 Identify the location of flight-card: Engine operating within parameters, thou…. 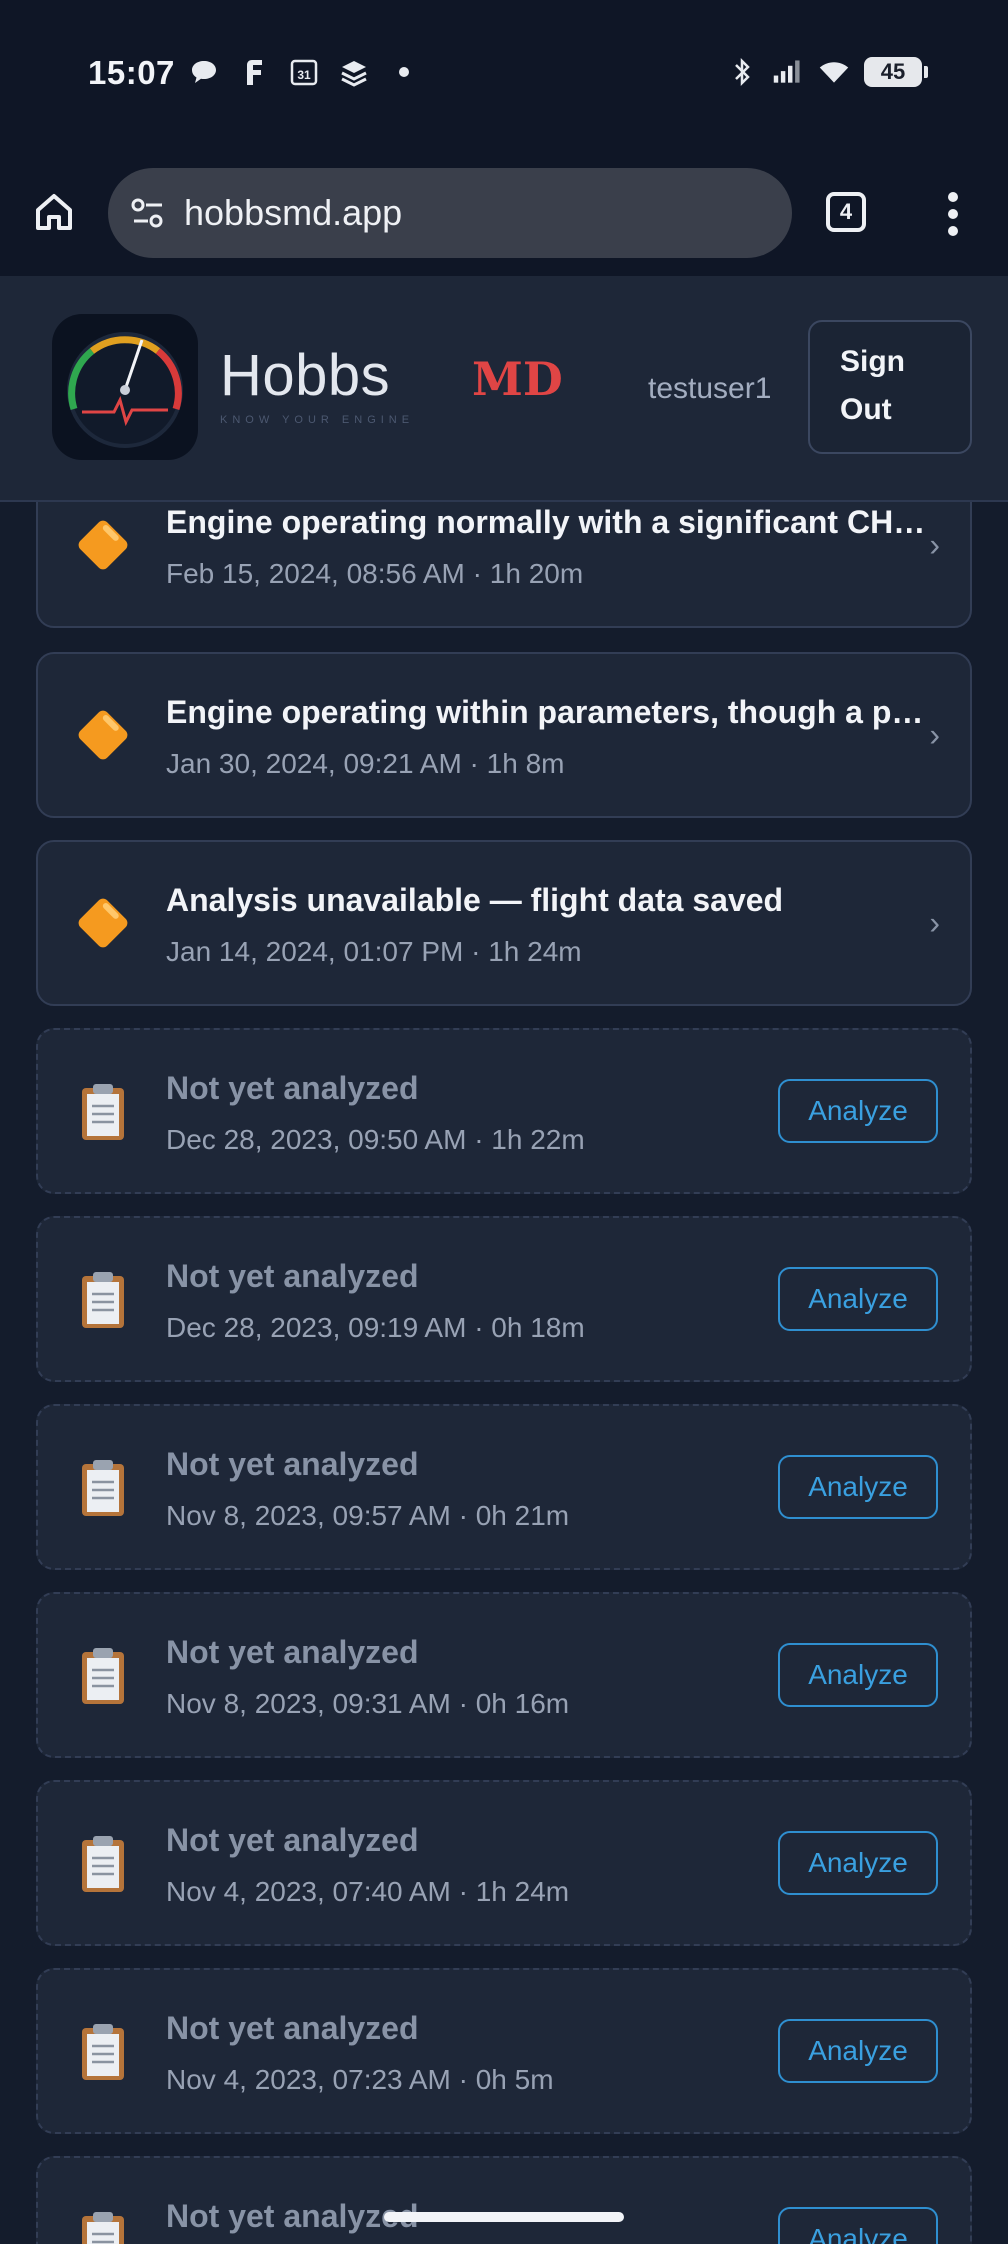
(504, 735).